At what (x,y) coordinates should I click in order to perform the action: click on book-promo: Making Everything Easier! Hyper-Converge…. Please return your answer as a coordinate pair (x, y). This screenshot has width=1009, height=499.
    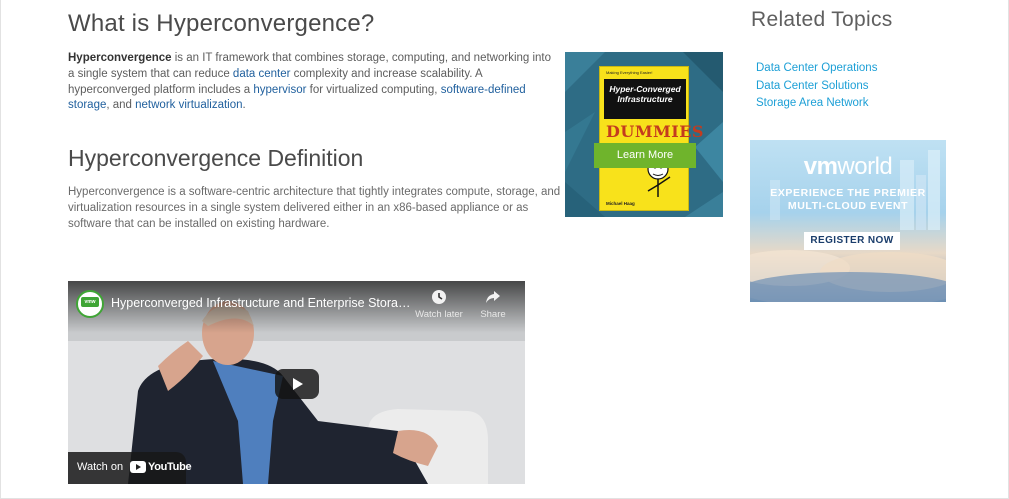
    Looking at the image, I should click on (644, 134).